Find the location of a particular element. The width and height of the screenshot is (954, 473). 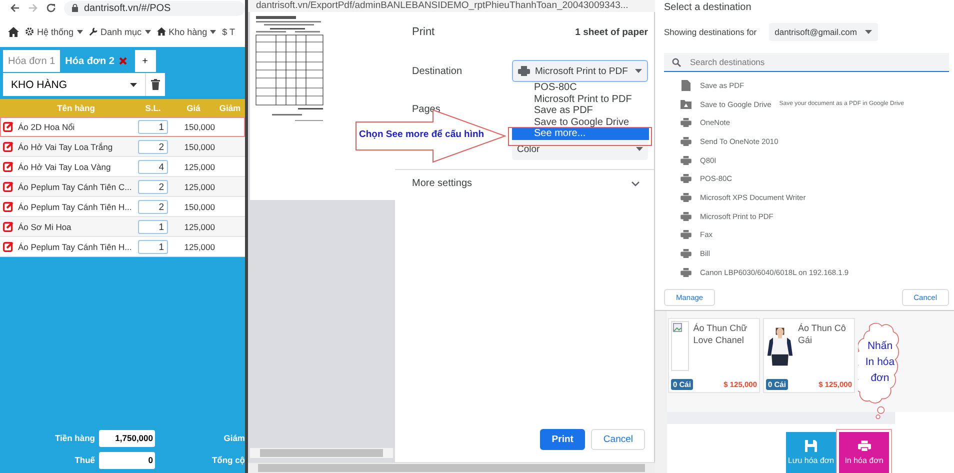

url-text: dantrisoft.vn/#/POS is located at coordinates (127, 8).